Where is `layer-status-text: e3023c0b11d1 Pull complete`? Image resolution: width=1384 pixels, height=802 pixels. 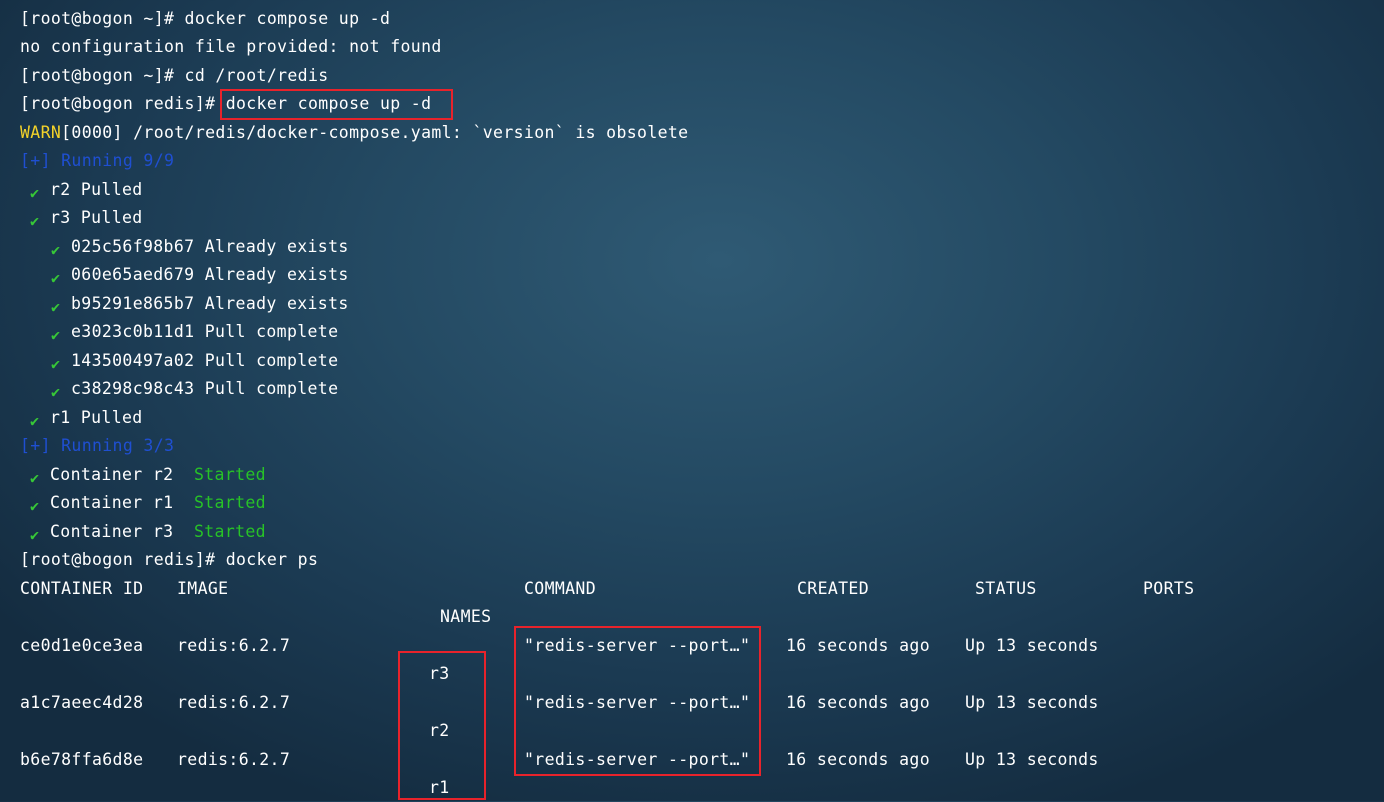 layer-status-text: e3023c0b11d1 Pull complete is located at coordinates (205, 331).